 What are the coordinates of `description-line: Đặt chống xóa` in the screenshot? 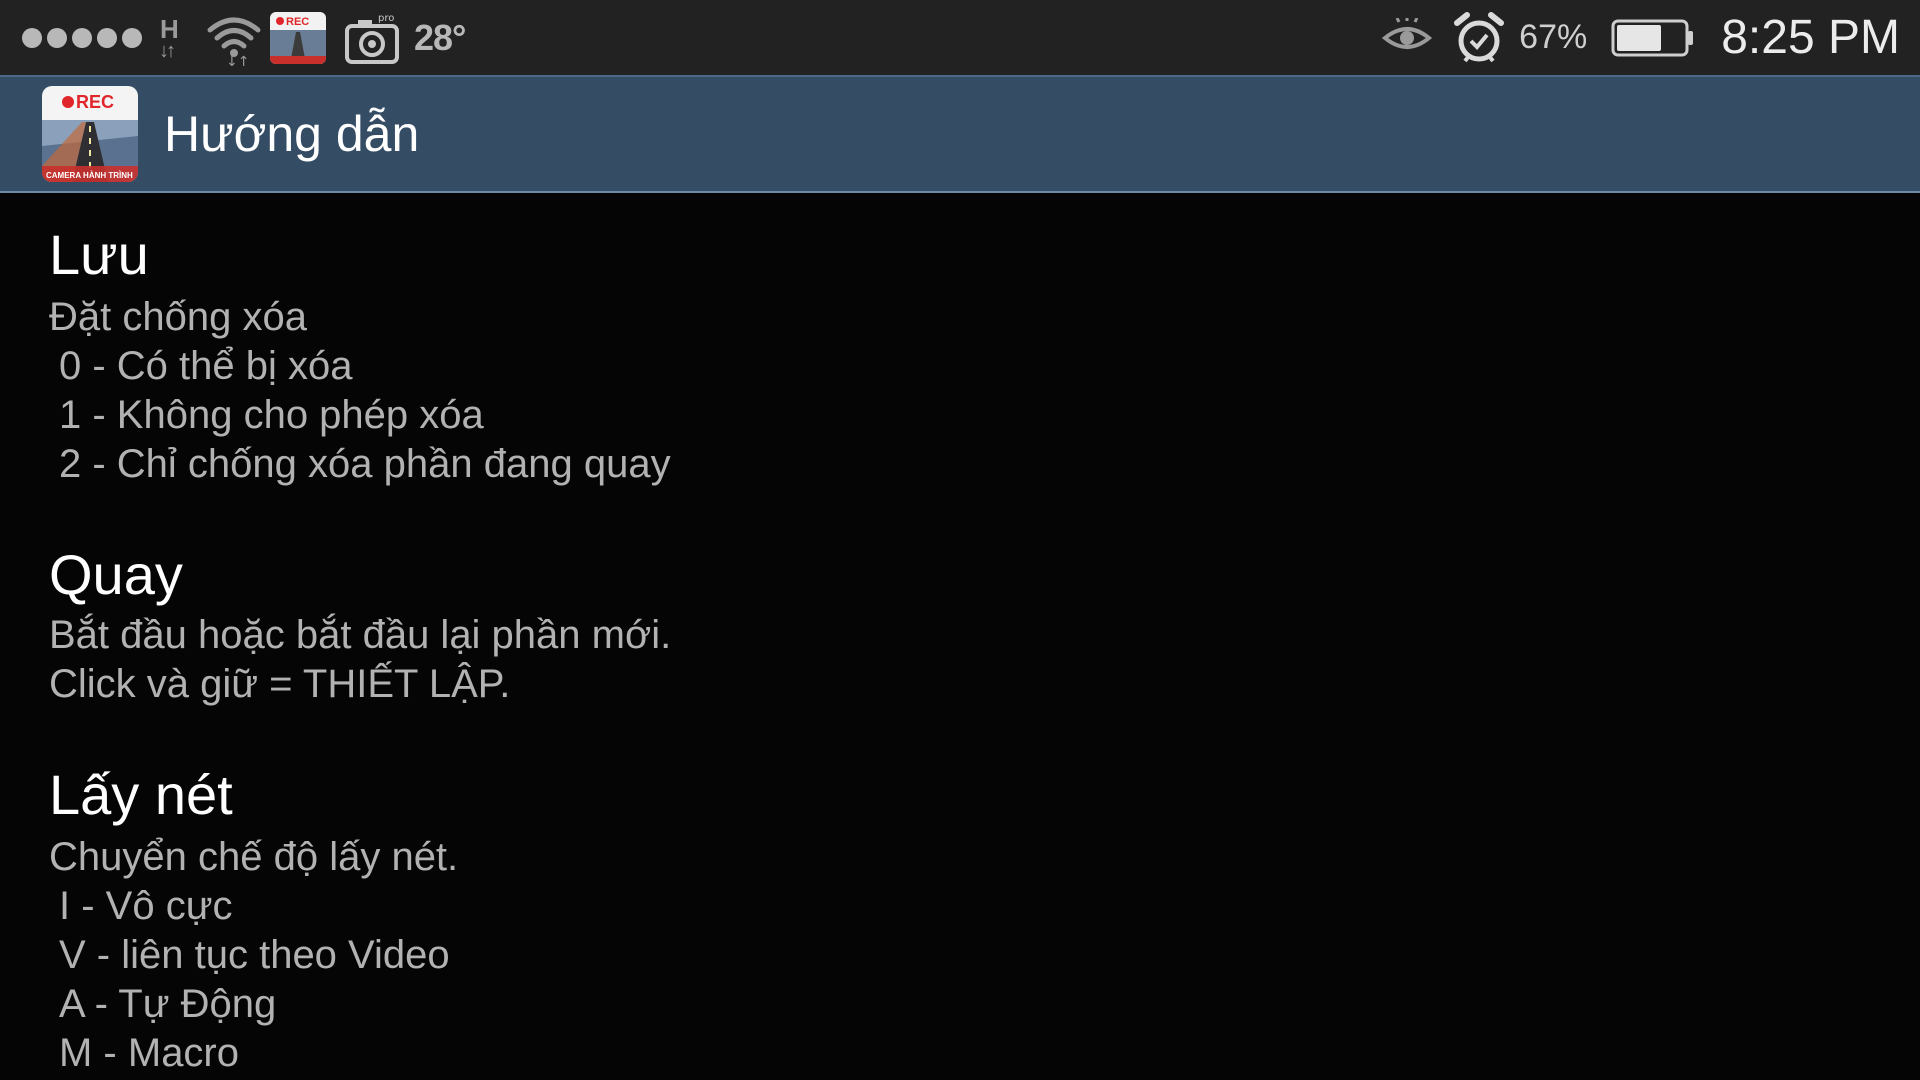 It's located at (178, 317).